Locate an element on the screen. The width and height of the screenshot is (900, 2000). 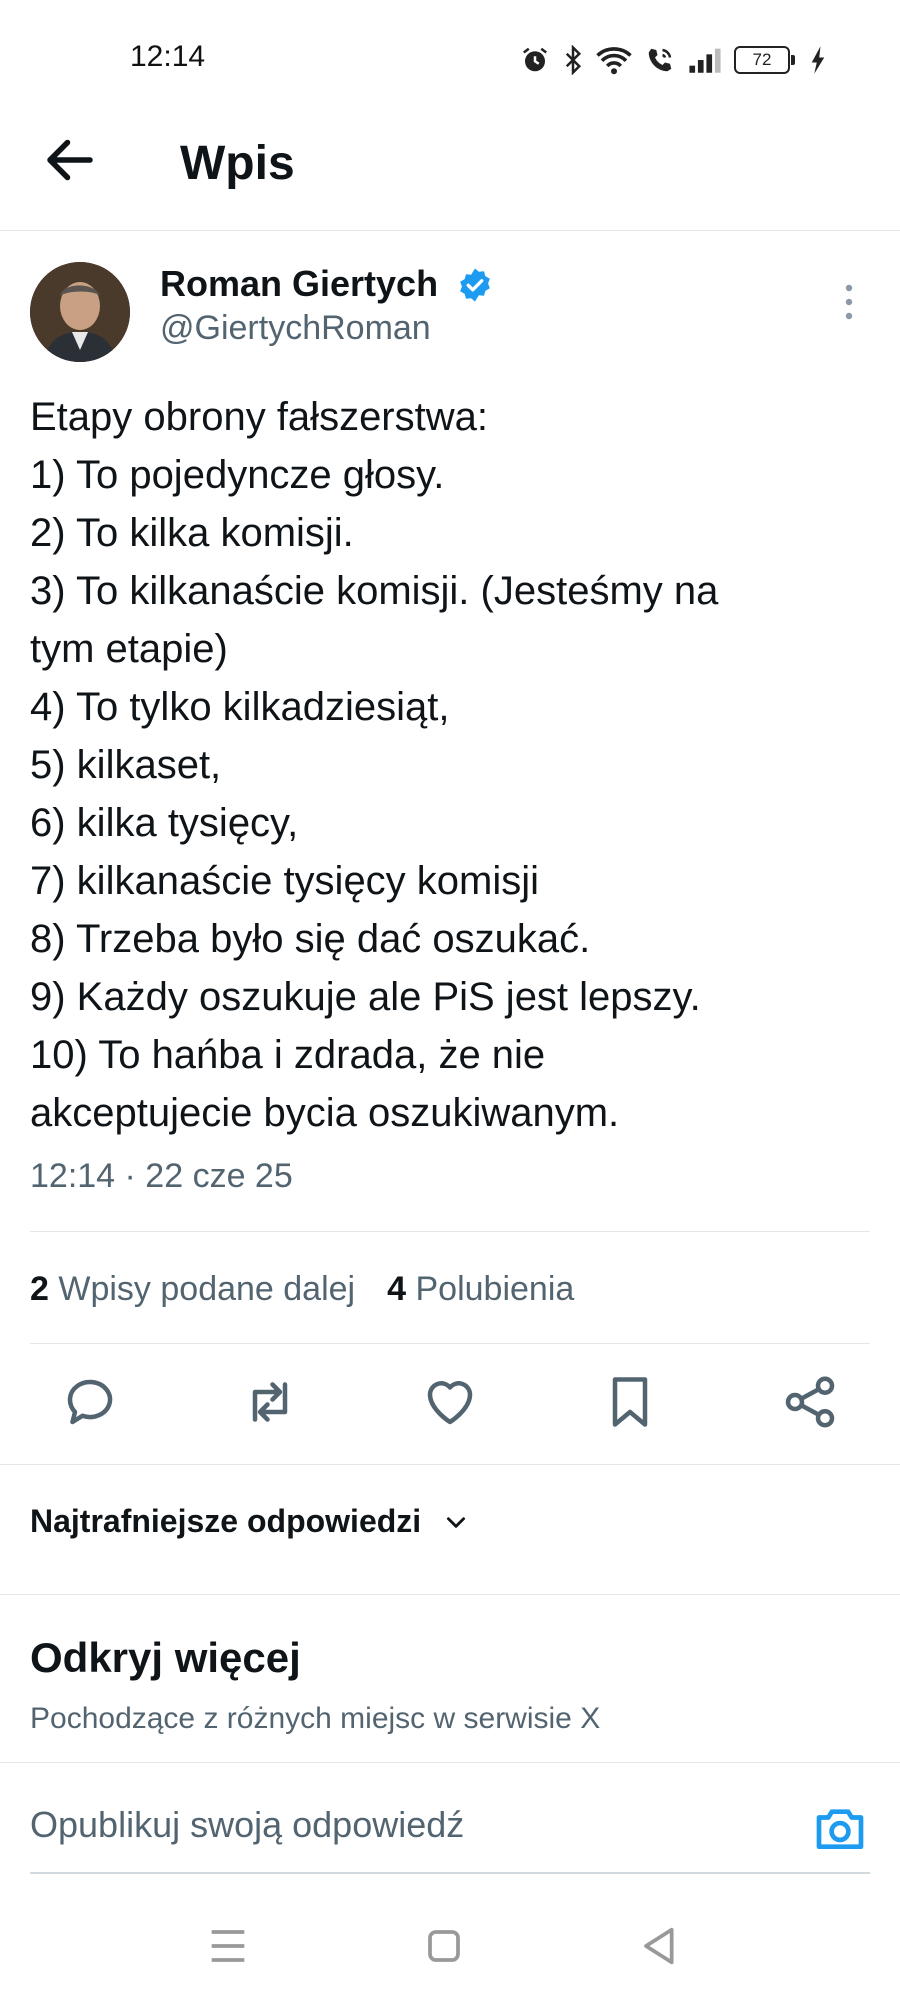
arrow-left-icon is located at coordinates (70, 160).